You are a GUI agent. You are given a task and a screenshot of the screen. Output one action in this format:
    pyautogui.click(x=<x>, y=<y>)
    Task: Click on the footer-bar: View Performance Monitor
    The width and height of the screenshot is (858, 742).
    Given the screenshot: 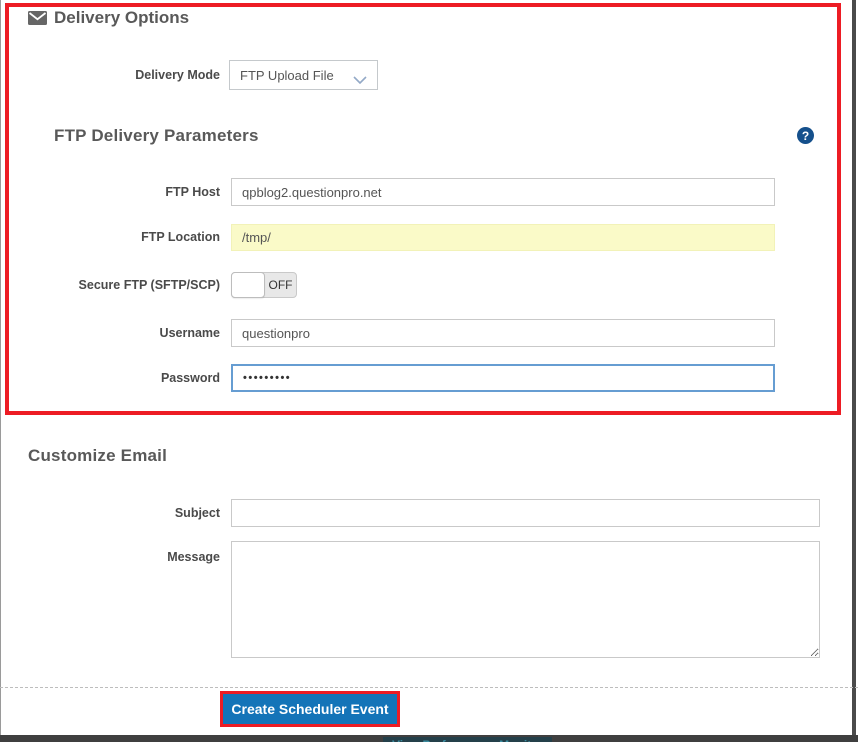 What is the action you would take?
    pyautogui.click(x=429, y=738)
    